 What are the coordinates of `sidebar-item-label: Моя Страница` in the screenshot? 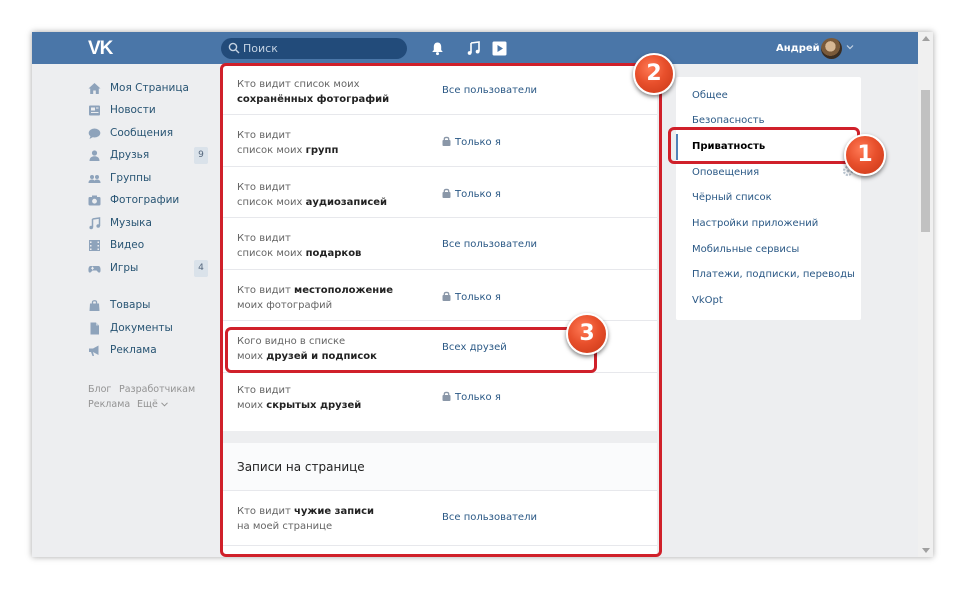 It's located at (149, 88).